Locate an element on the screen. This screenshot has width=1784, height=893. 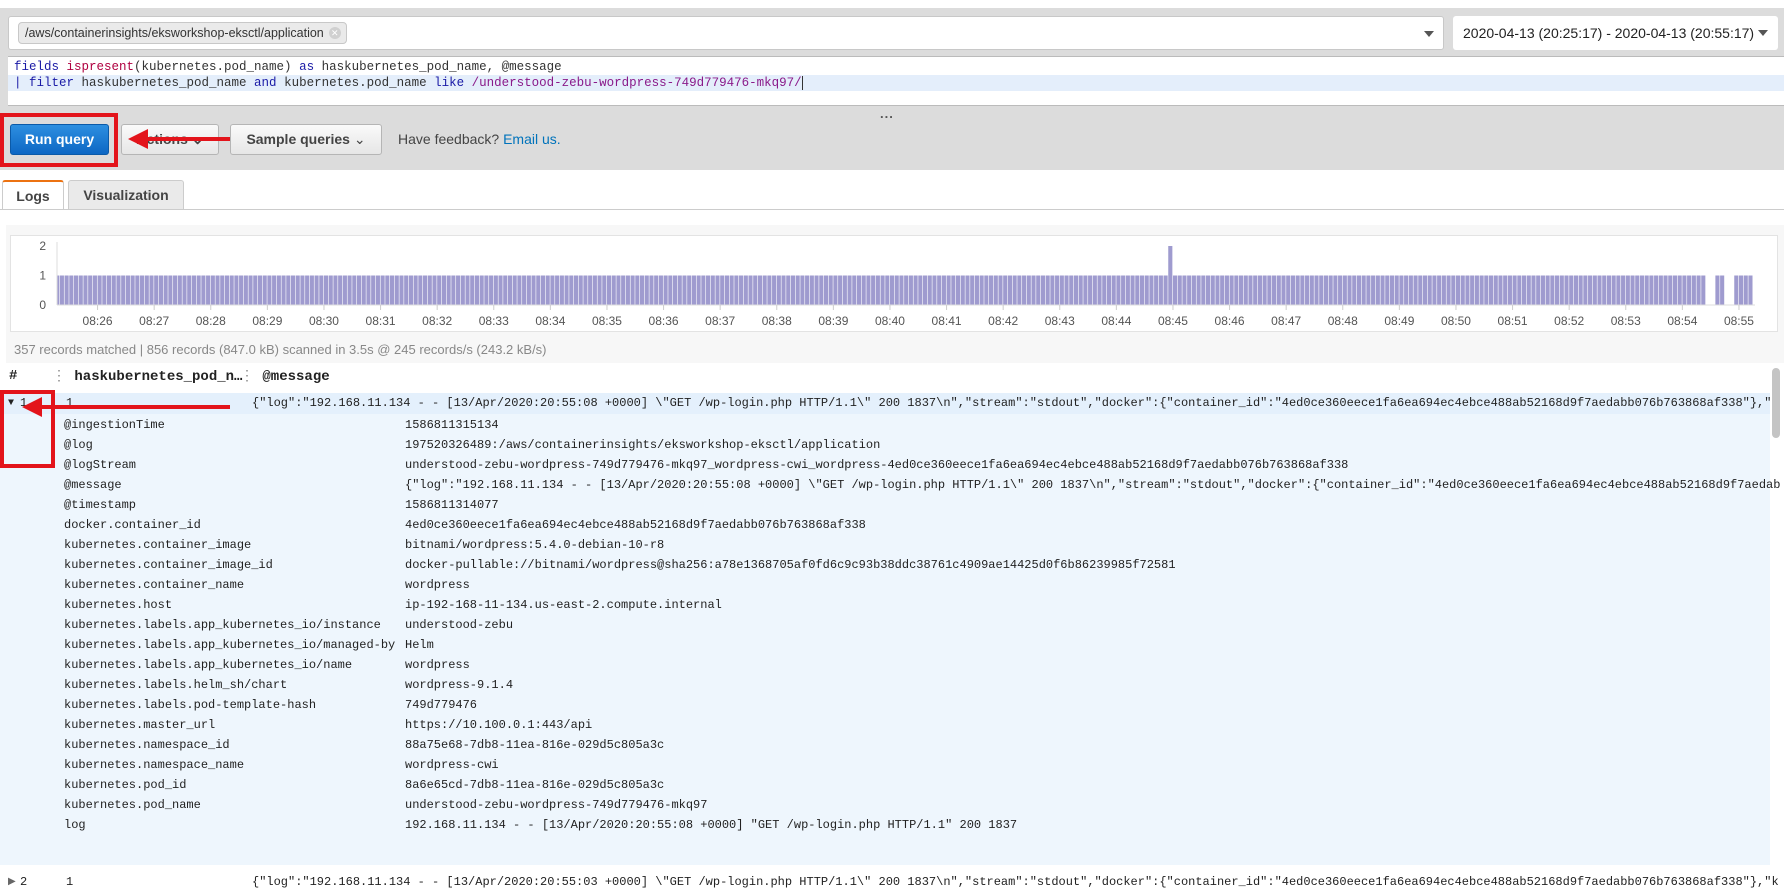
x-tick-label: 08:43 is located at coordinates (1060, 321).